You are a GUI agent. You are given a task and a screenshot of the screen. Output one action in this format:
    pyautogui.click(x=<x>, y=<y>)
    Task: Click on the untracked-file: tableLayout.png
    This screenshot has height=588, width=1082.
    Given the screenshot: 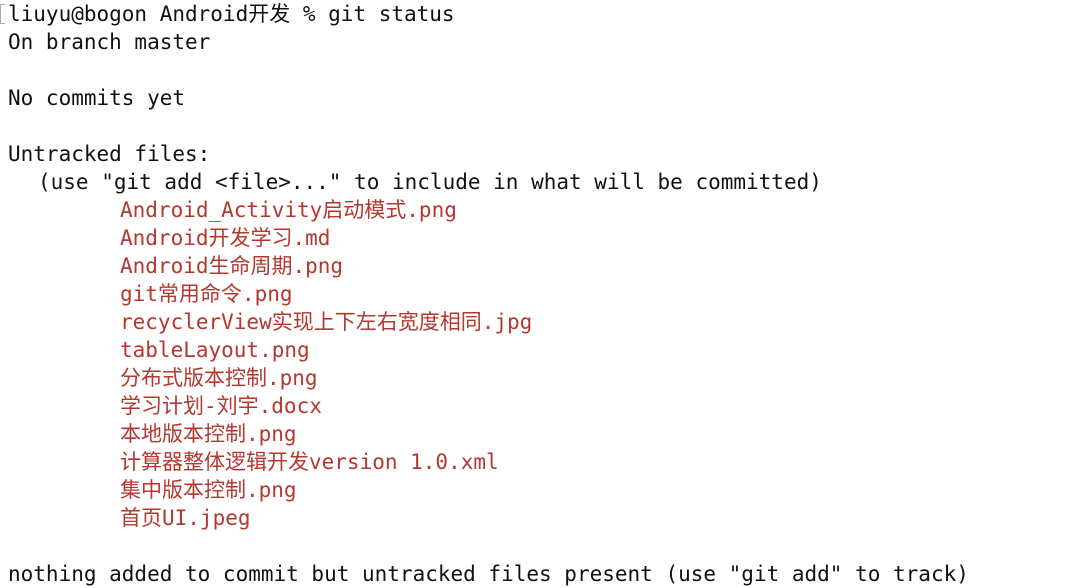 What is the action you would take?
    pyautogui.click(x=215, y=350)
    